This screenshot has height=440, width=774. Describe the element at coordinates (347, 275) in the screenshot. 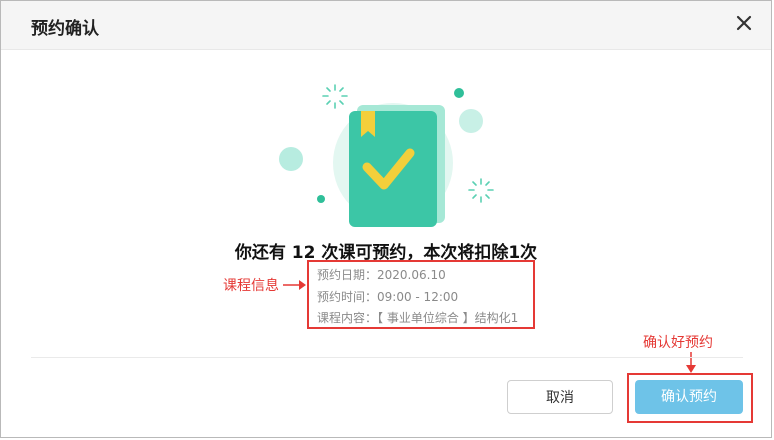

I see `booking-date-label: 预约日期：` at that location.